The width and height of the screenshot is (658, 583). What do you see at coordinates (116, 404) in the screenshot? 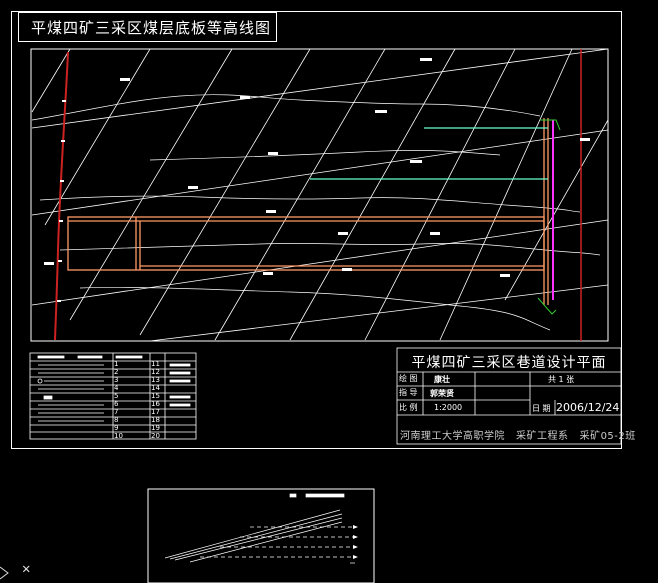
I see `legend-number: 6` at bounding box center [116, 404].